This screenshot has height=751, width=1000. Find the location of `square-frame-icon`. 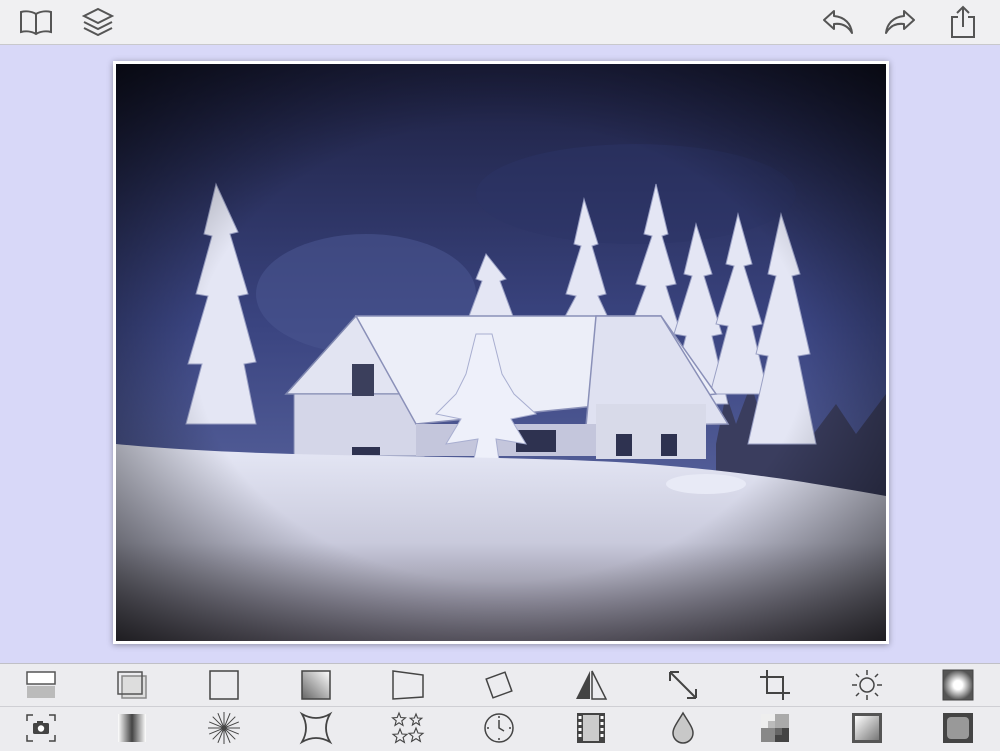

square-frame-icon is located at coordinates (224, 685).